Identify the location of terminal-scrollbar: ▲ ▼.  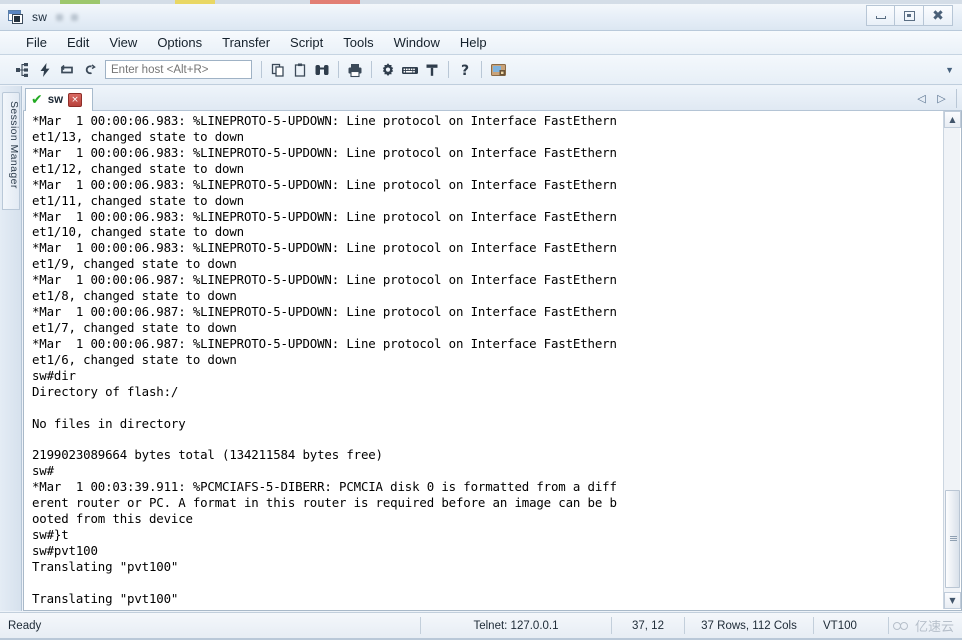
(952, 360).